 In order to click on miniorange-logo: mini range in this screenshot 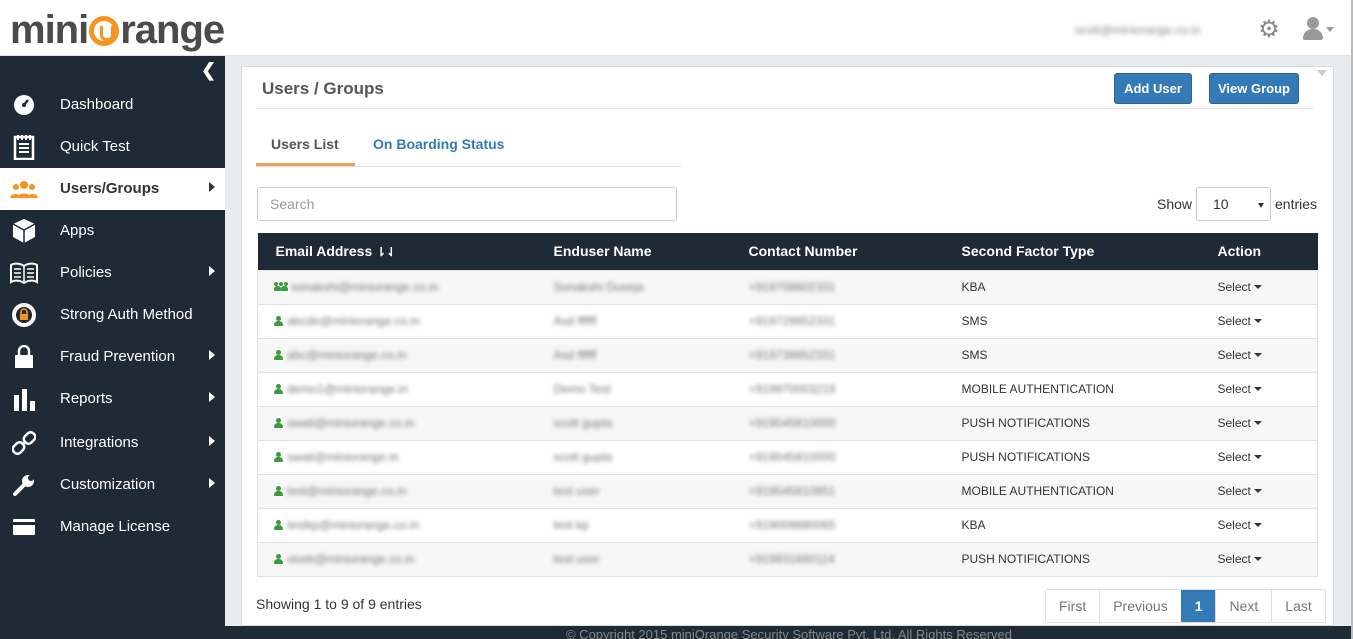, I will do `click(117, 30)`.